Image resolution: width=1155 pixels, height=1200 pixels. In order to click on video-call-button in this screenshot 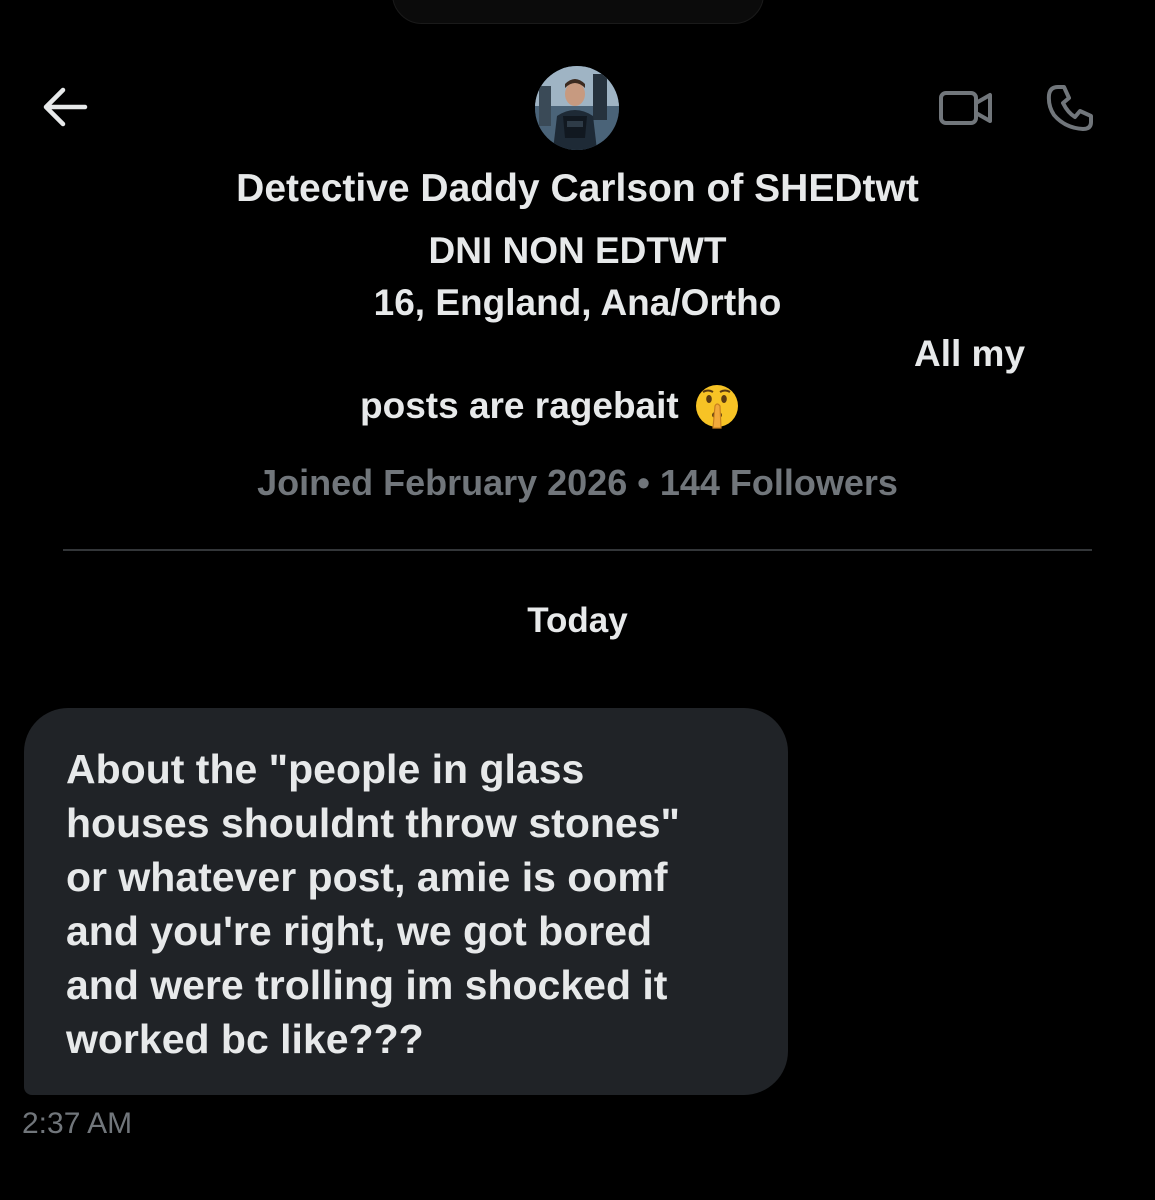, I will do `click(966, 108)`.